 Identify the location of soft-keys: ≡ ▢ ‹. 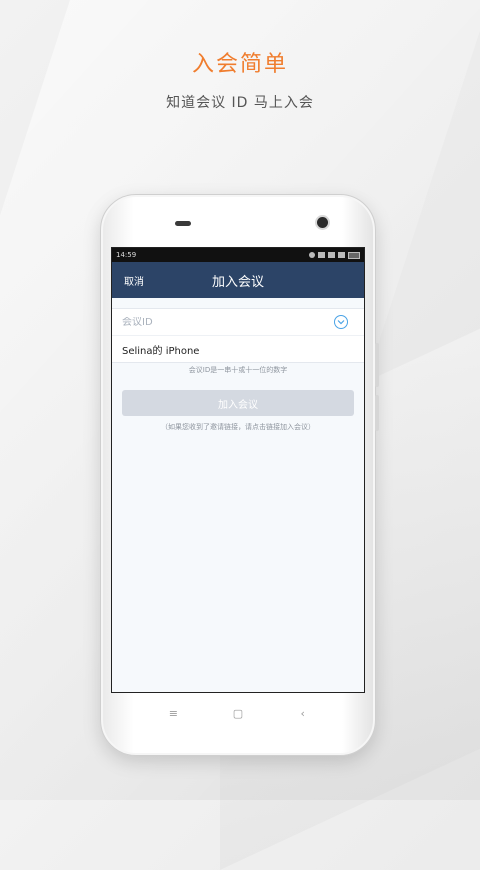
(238, 713).